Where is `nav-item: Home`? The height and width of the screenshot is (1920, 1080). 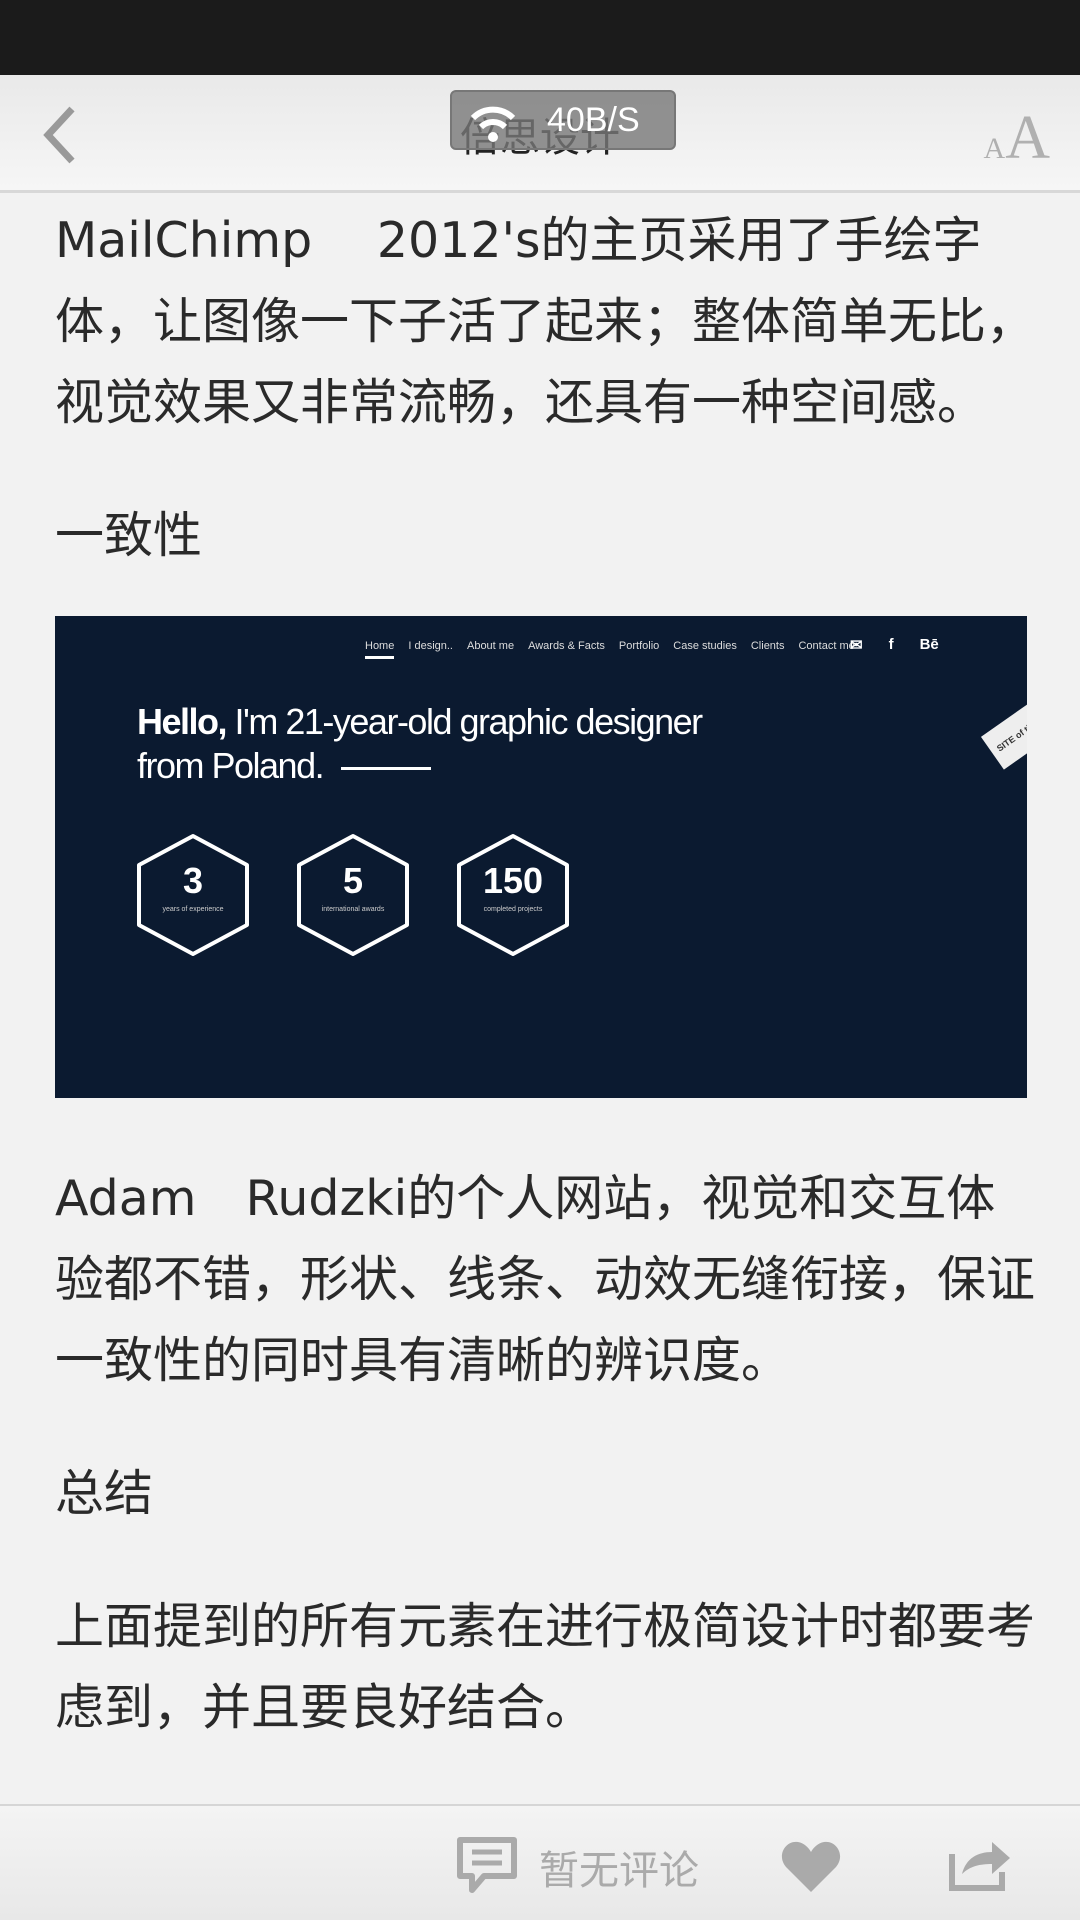 nav-item: Home is located at coordinates (380, 649).